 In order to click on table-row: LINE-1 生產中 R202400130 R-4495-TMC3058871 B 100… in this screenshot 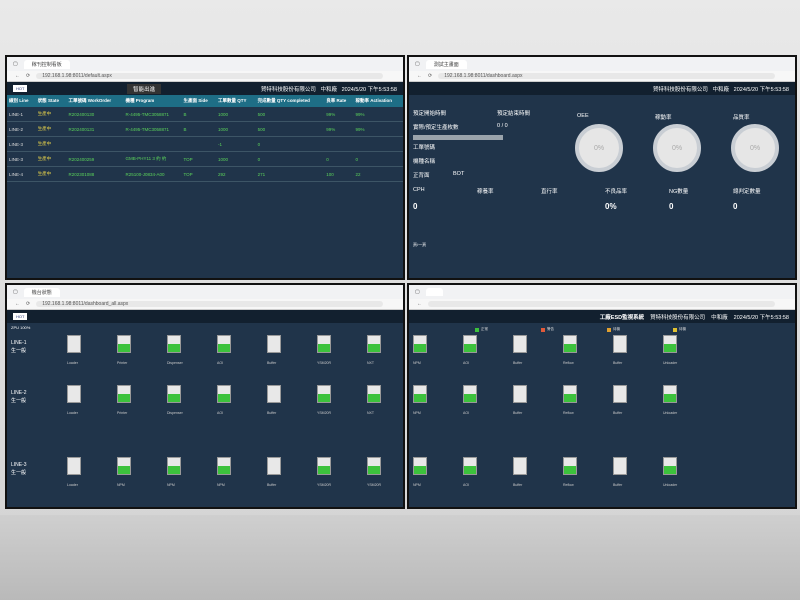, I will do `click(205, 114)`.